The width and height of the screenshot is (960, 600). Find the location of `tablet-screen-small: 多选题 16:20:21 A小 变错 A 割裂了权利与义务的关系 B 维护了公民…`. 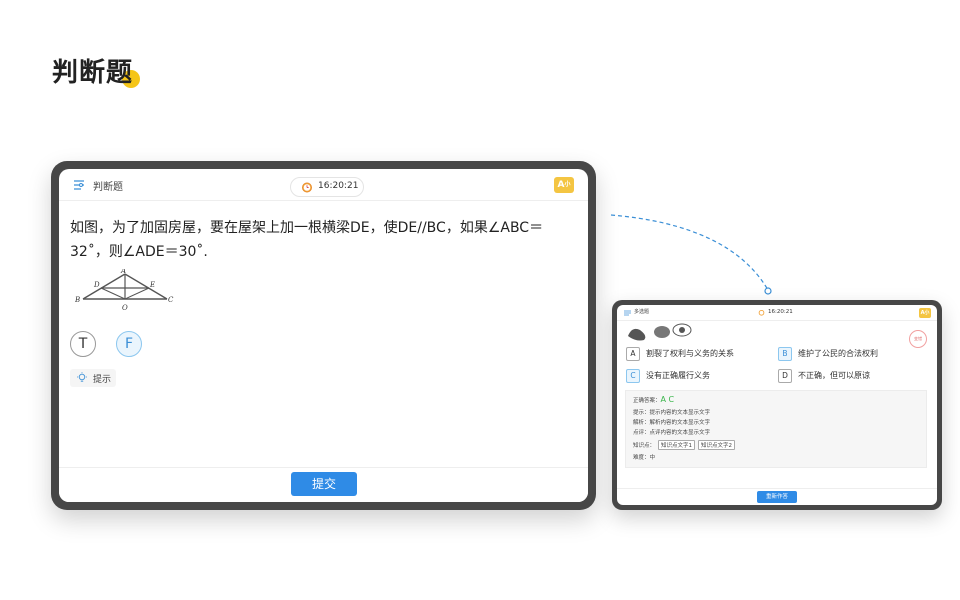

tablet-screen-small: 多选题 16:20:21 A小 变错 A 割裂了权利与义务的关系 B 维护了公民… is located at coordinates (777, 405).